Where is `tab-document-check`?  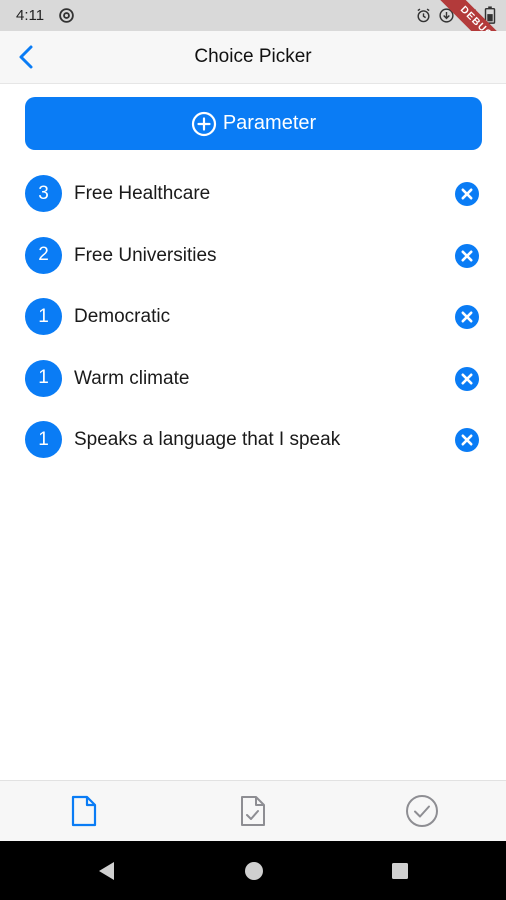
tab-document-check is located at coordinates (253, 811).